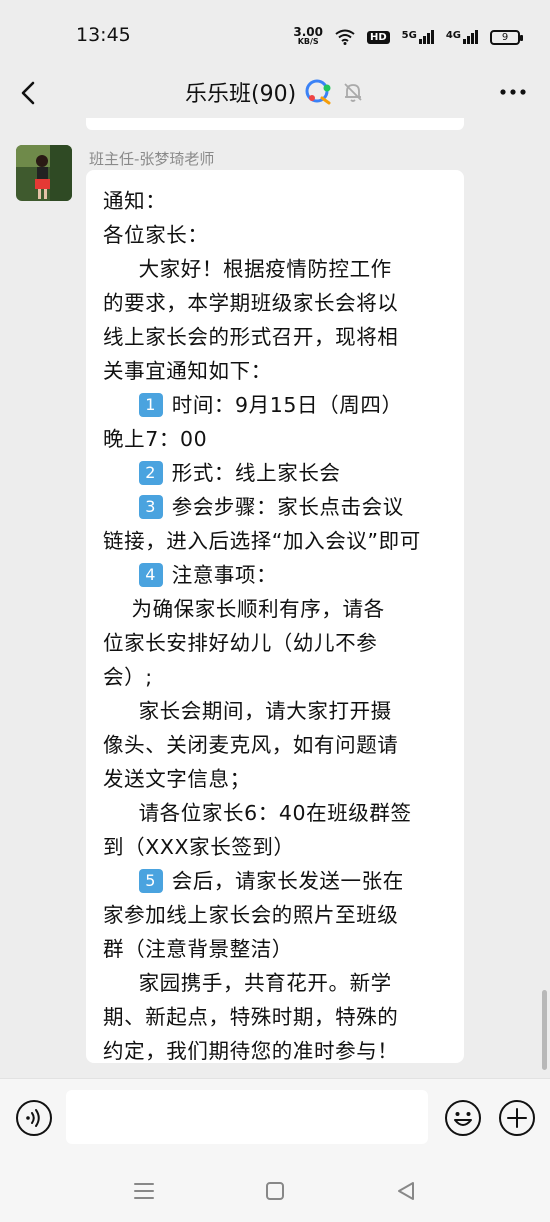  Describe the element at coordinates (262, 541) in the screenshot. I see `message-line-text: 链接，进入后选择“加入会议”即可` at that location.